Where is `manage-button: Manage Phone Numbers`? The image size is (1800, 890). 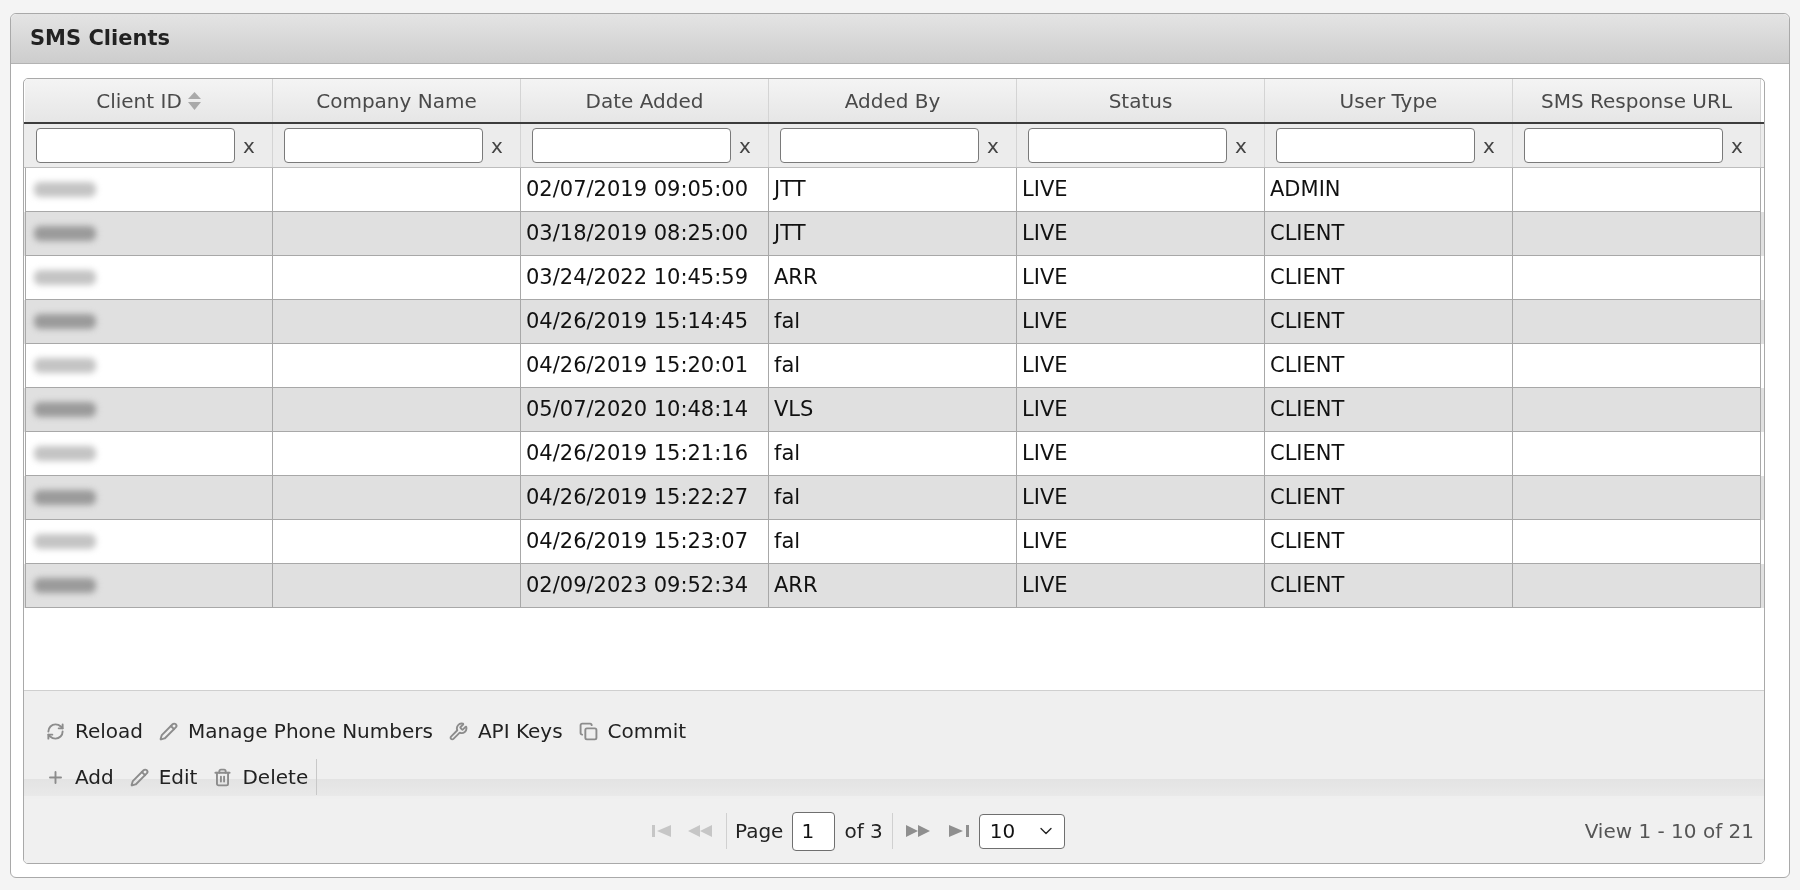
manage-button: Manage Phone Numbers is located at coordinates (296, 731).